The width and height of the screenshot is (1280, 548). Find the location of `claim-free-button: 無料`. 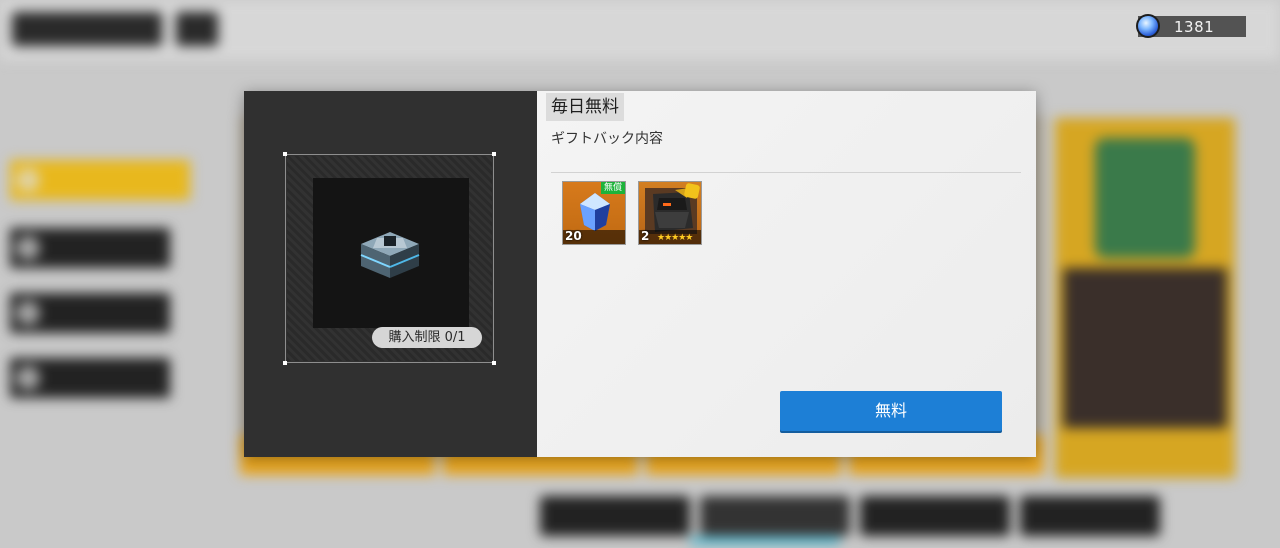

claim-free-button: 無料 is located at coordinates (891, 411).